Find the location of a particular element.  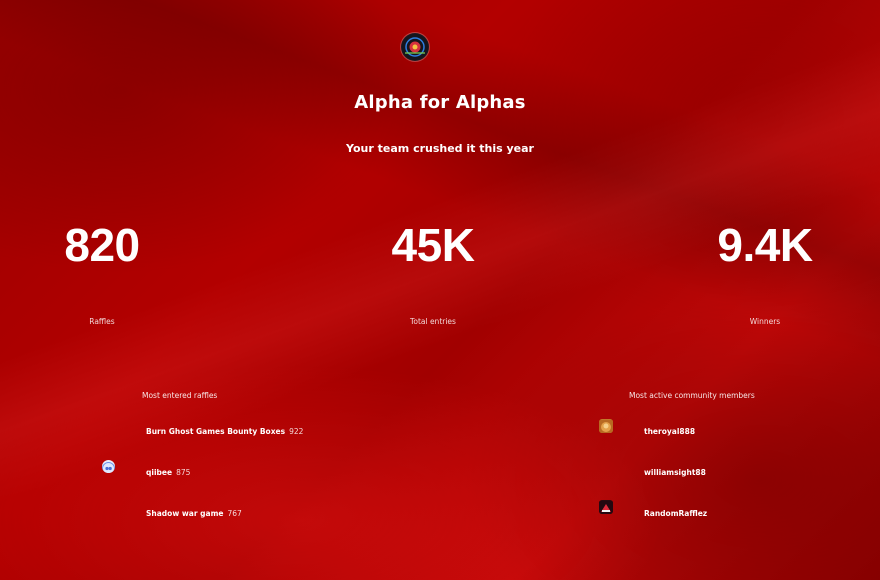

stat-raffles-value: 820 is located at coordinates (102, 245).